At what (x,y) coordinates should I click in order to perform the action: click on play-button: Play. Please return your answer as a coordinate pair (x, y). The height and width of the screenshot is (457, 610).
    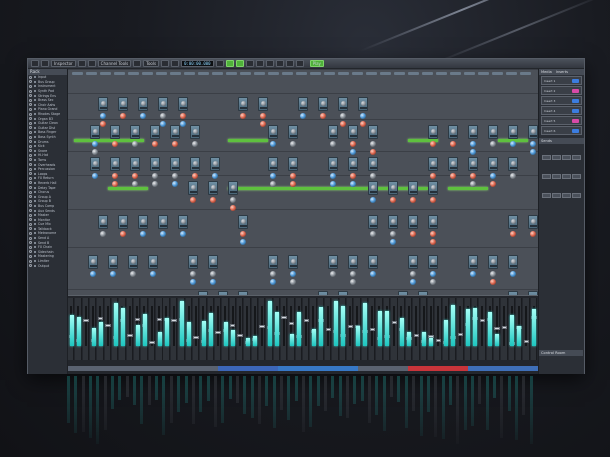
    Looking at the image, I should click on (316, 63).